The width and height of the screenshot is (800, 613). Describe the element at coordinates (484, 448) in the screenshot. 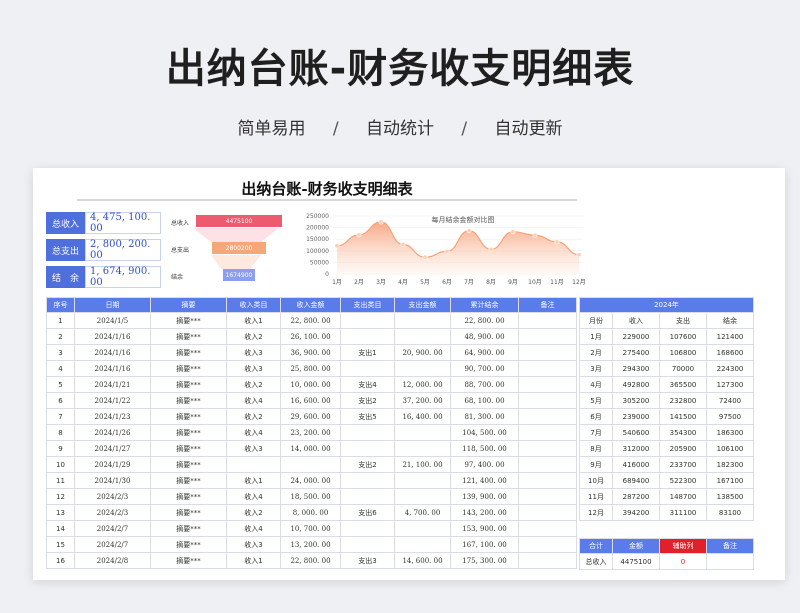

I see `ledger-cell: 118, 500. 00` at that location.